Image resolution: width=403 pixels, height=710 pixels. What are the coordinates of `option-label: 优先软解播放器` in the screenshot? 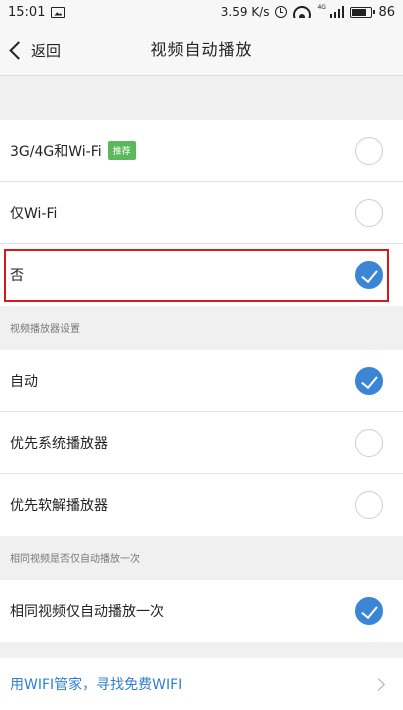 It's located at (59, 506).